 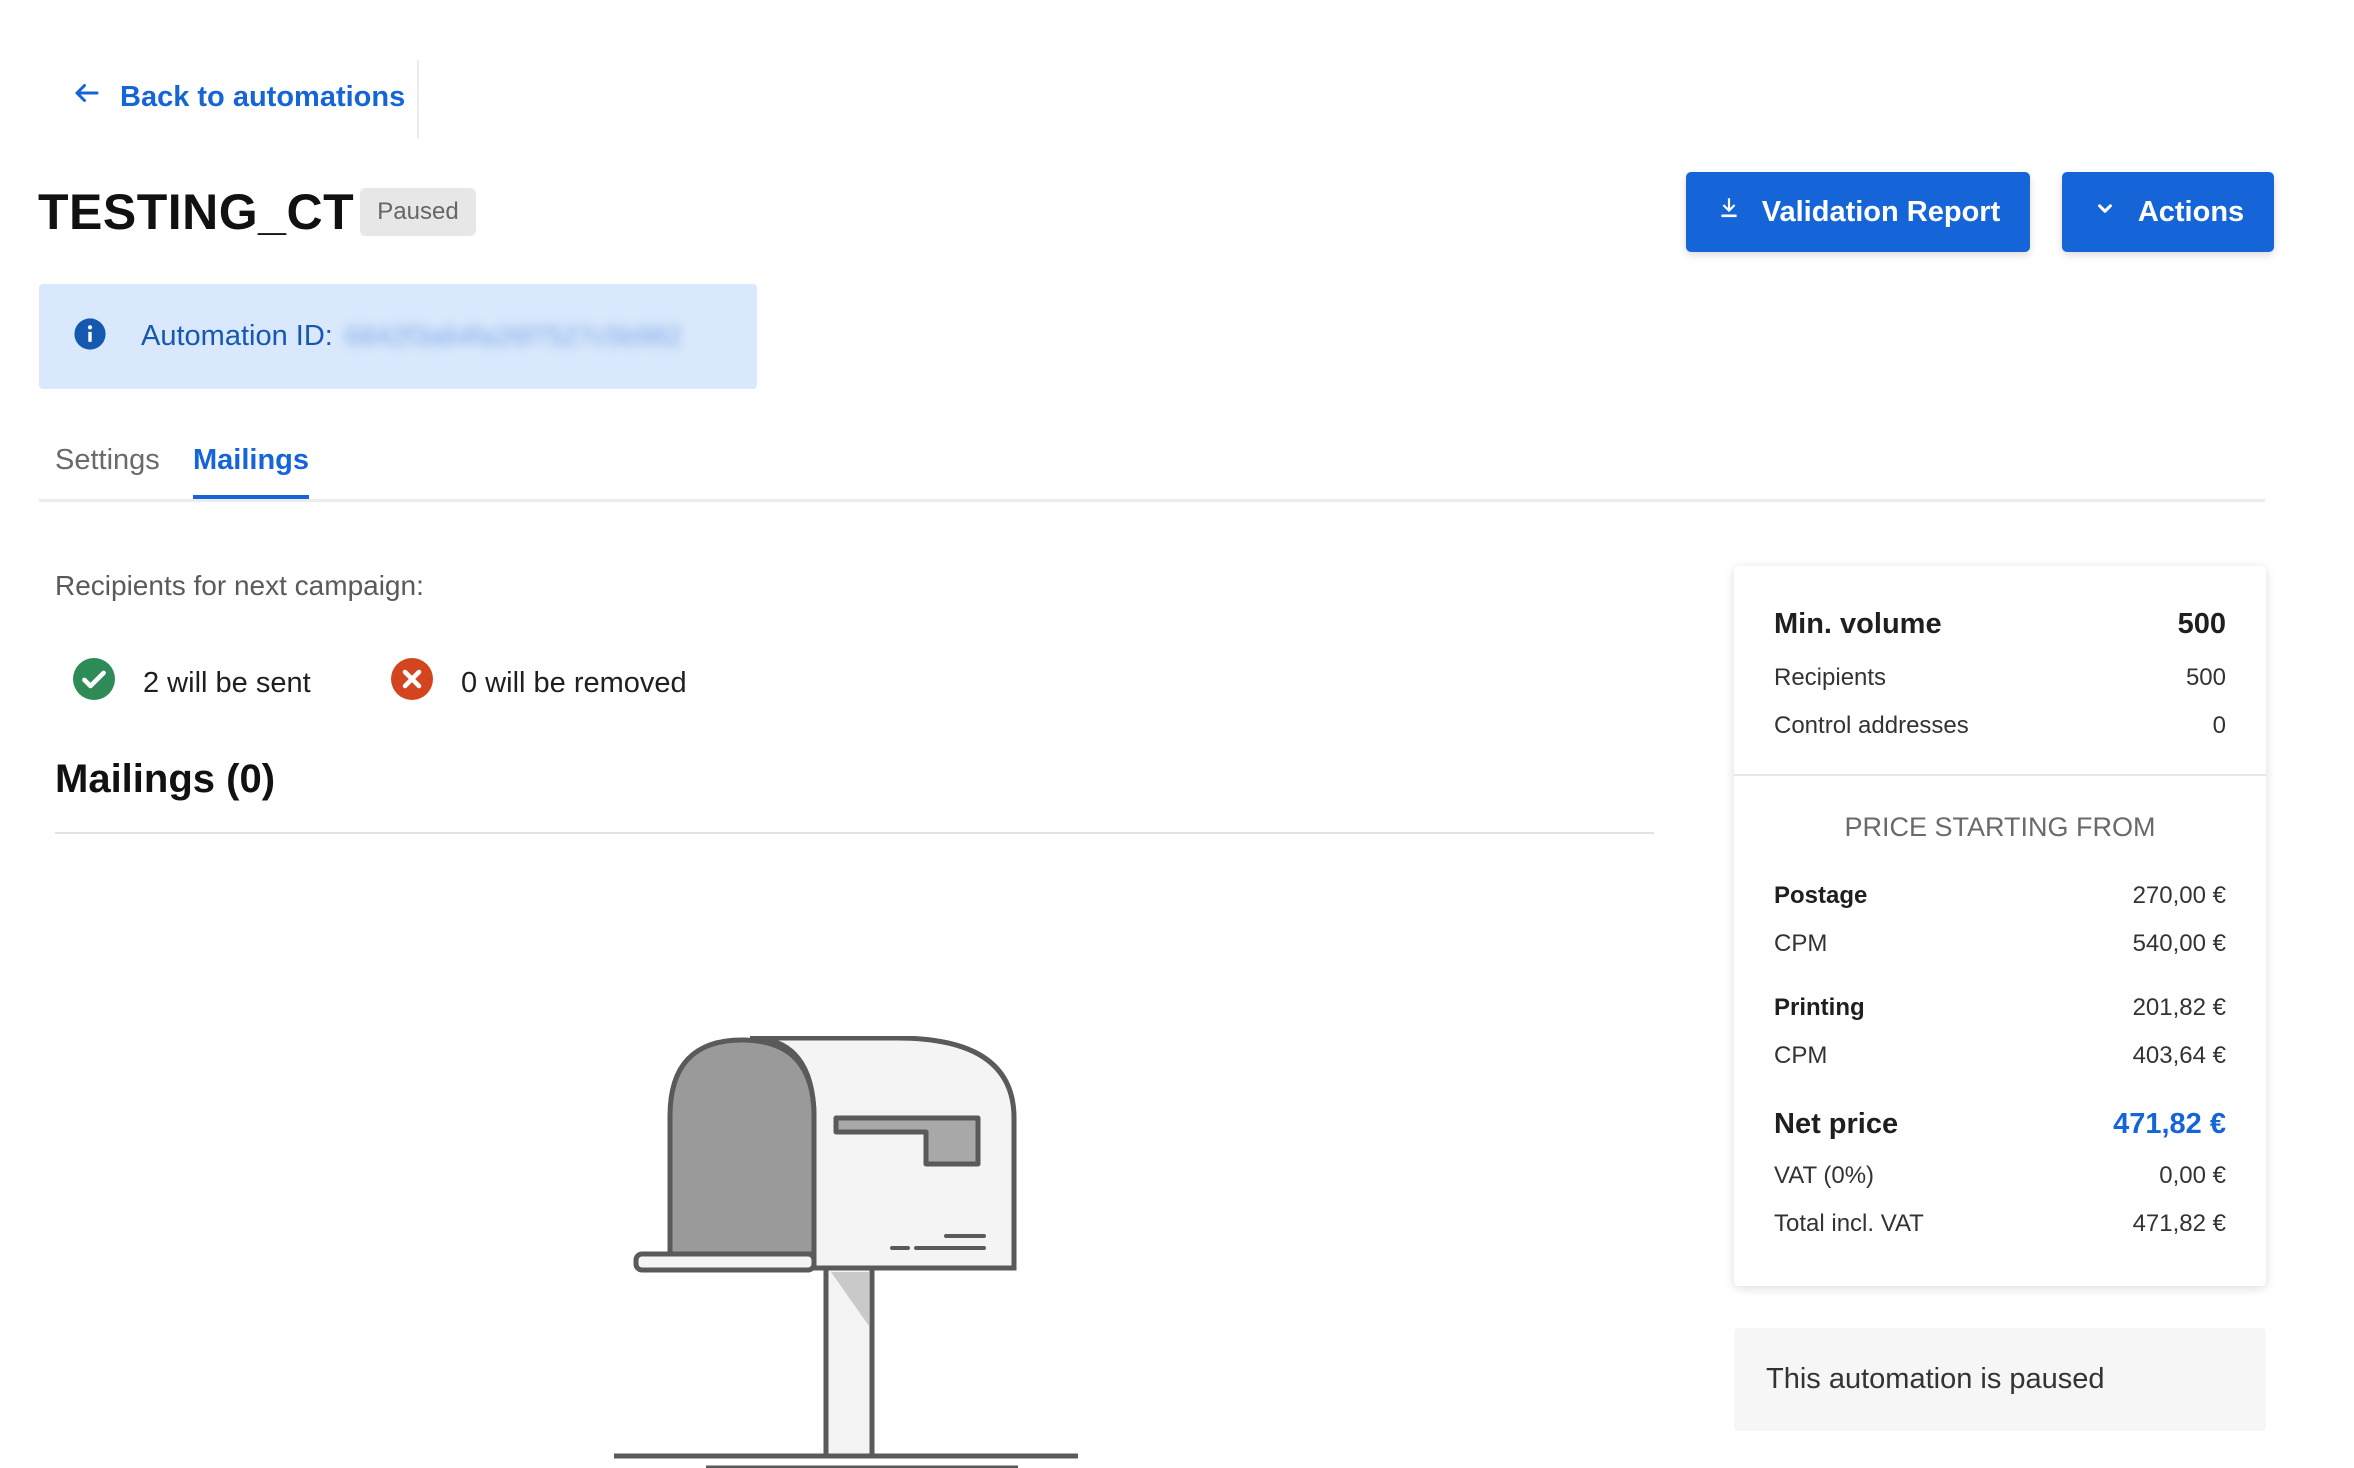 I want to click on total-row: Total incl. VAT 471,82 €, so click(x=2000, y=1224).